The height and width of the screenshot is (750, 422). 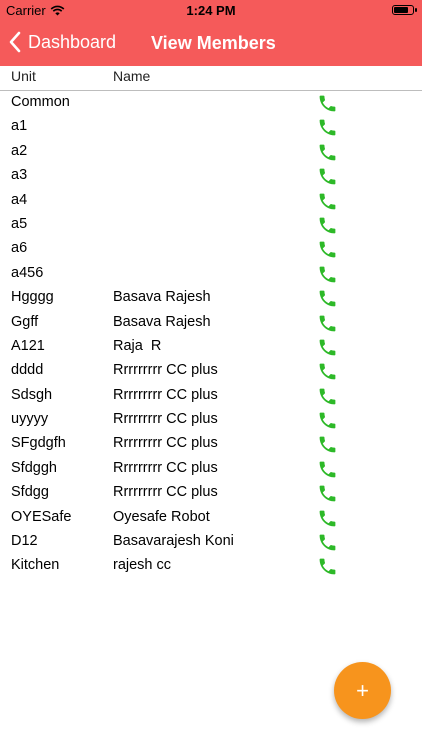 What do you see at coordinates (32, 297) in the screenshot?
I see `unit-cell: Hgggg` at bounding box center [32, 297].